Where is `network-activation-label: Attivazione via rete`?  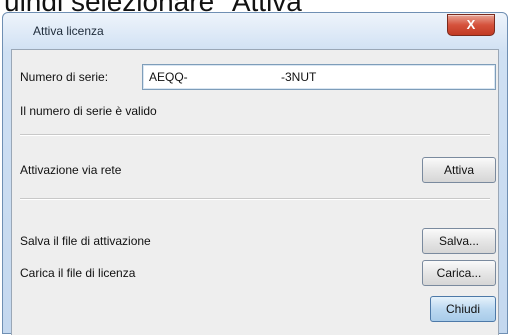
network-activation-label: Attivazione via rete is located at coordinates (71, 170).